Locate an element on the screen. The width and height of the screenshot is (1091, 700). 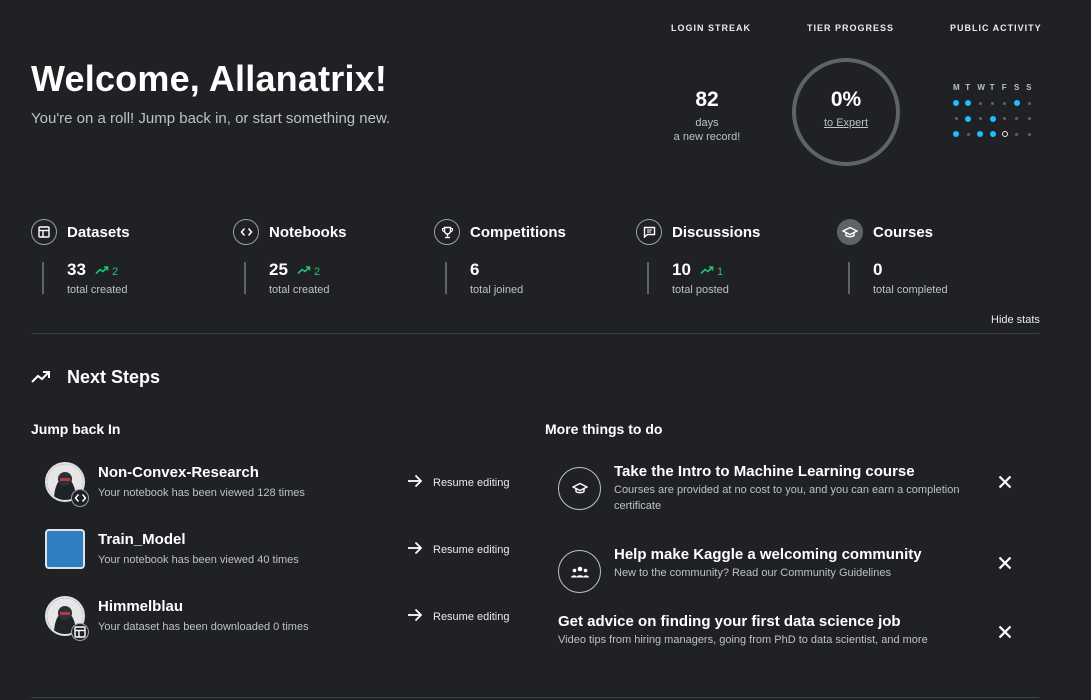
hide-stats-link: Hide stats is located at coordinates (1015, 320).